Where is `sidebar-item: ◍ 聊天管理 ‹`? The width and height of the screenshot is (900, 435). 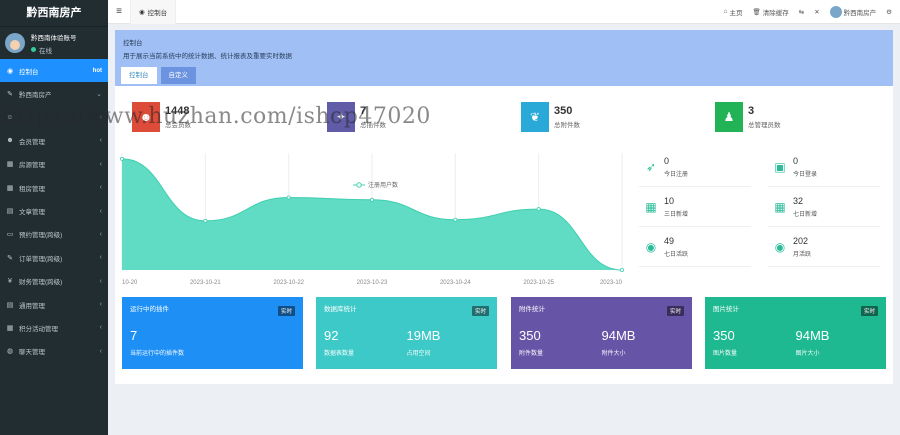 sidebar-item: ◍ 聊天管理 ‹ is located at coordinates (54, 351).